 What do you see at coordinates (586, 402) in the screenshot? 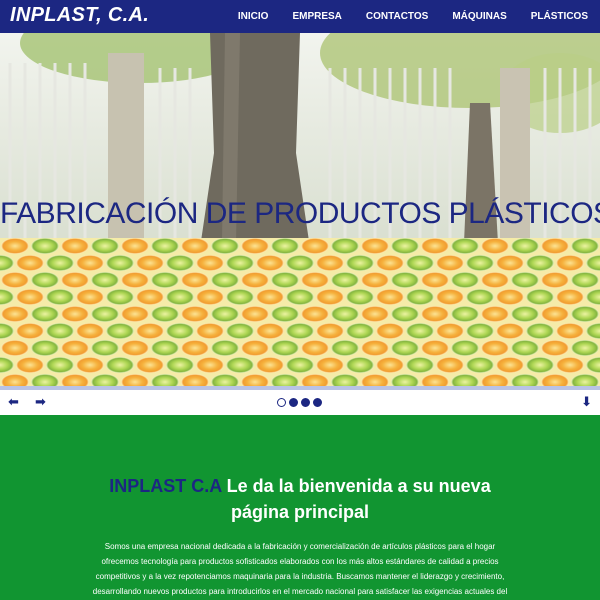
I see `arrow-down-icon: ⬇` at bounding box center [586, 402].